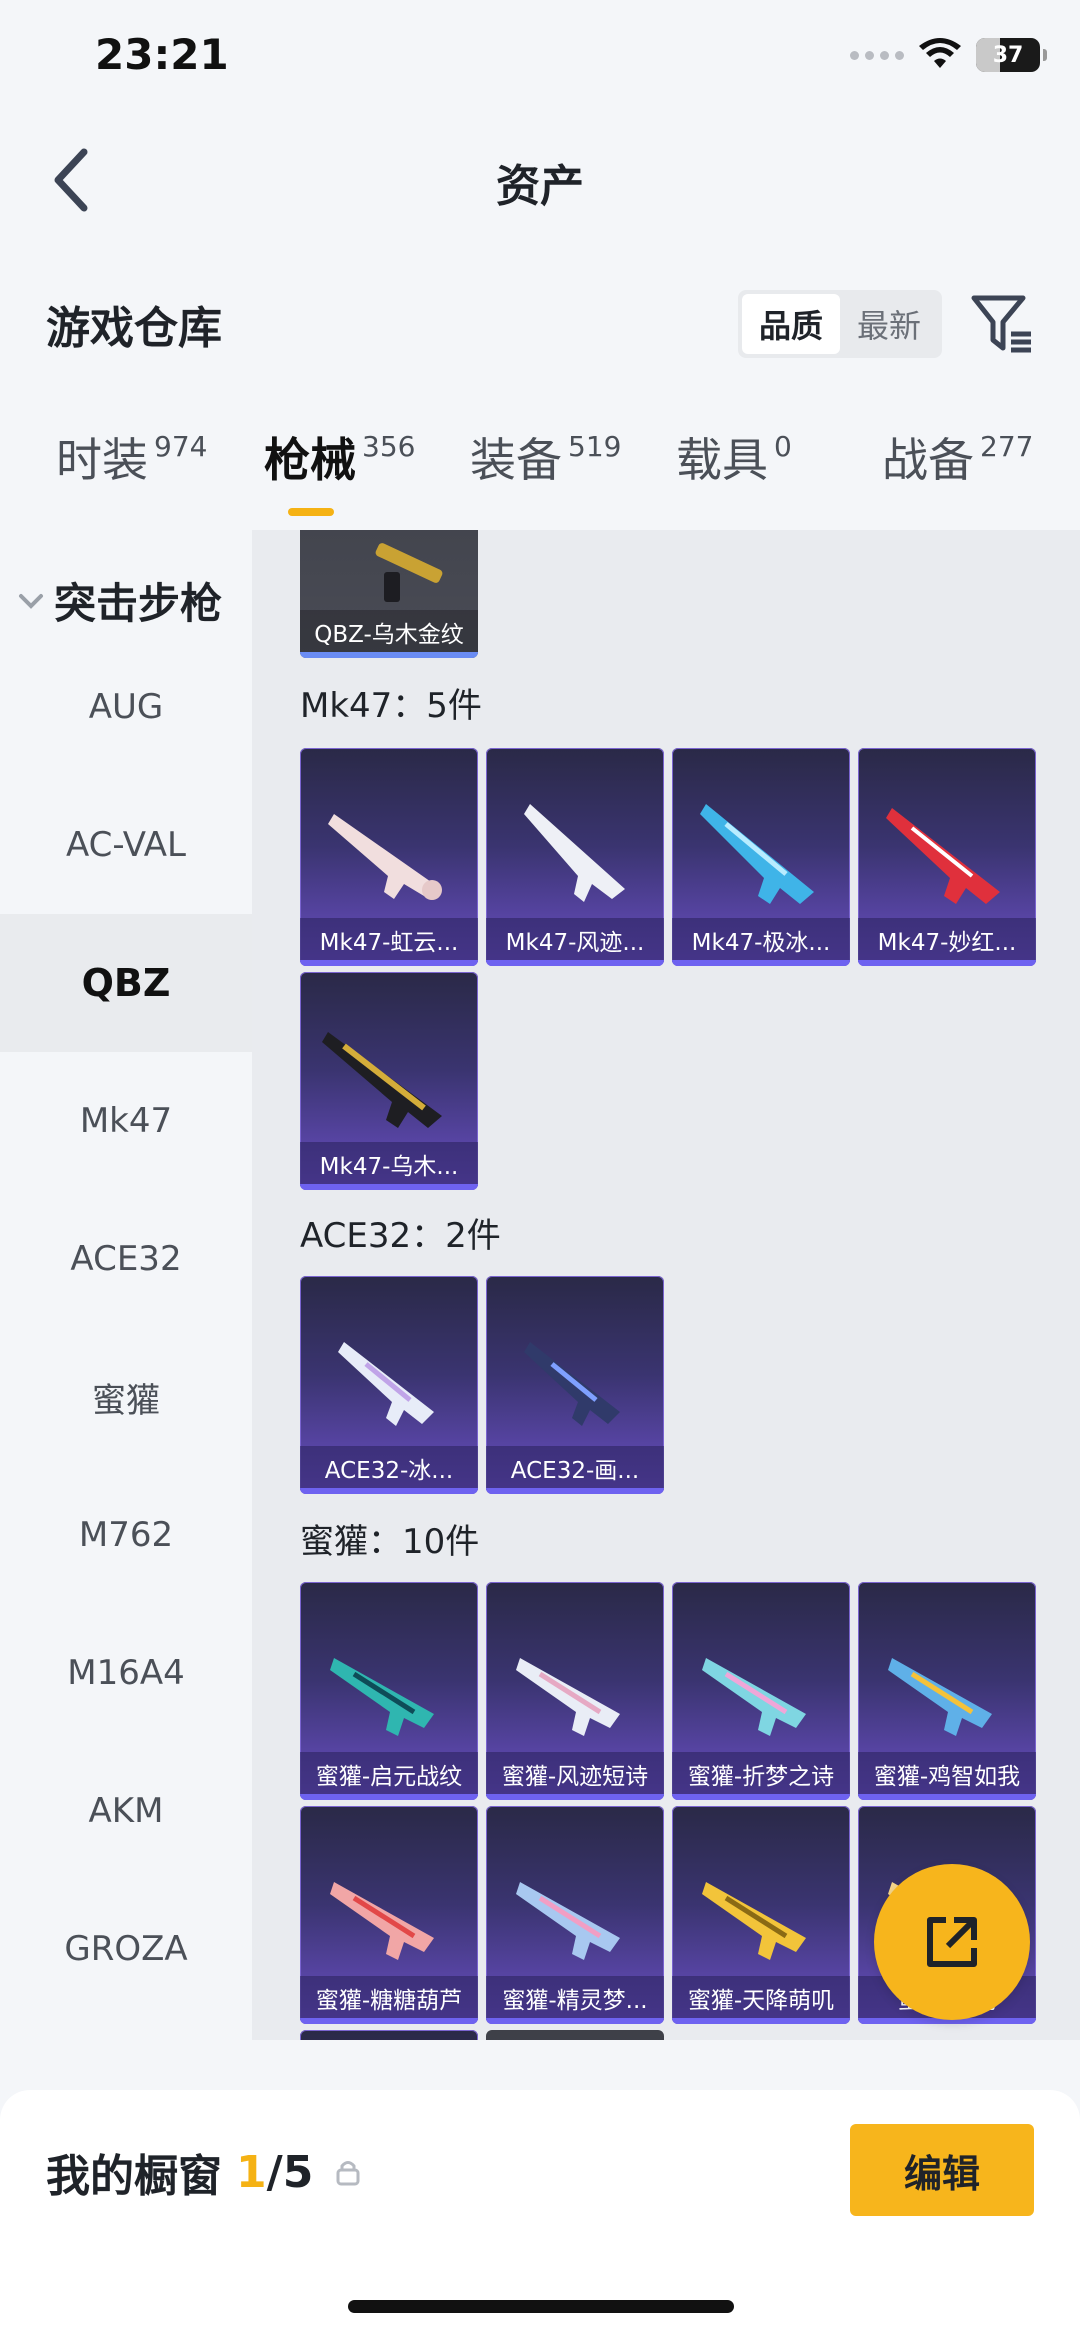  What do you see at coordinates (126, 1397) in the screenshot?
I see `sidebar-item-honey-badger: 蜜獾` at bounding box center [126, 1397].